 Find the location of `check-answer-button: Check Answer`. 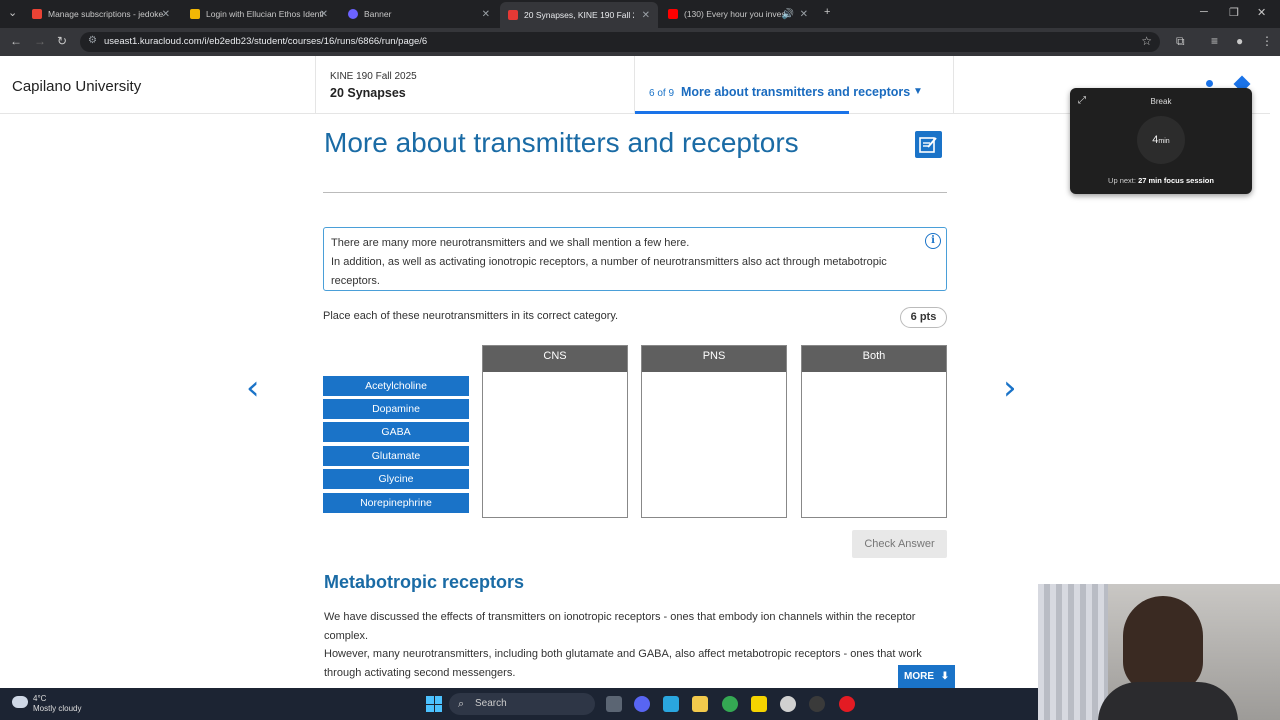

check-answer-button: Check Answer is located at coordinates (899, 544).